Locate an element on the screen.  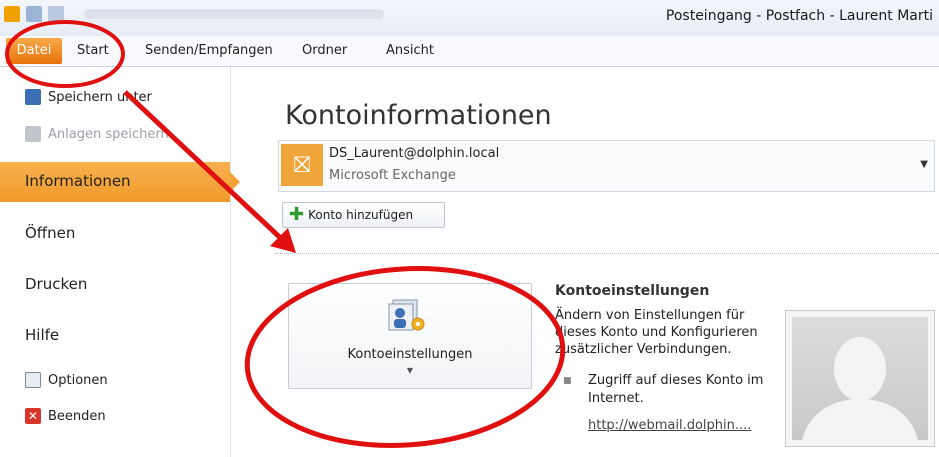
sidebar-item-drucken: Drucken is located at coordinates (140, 284).